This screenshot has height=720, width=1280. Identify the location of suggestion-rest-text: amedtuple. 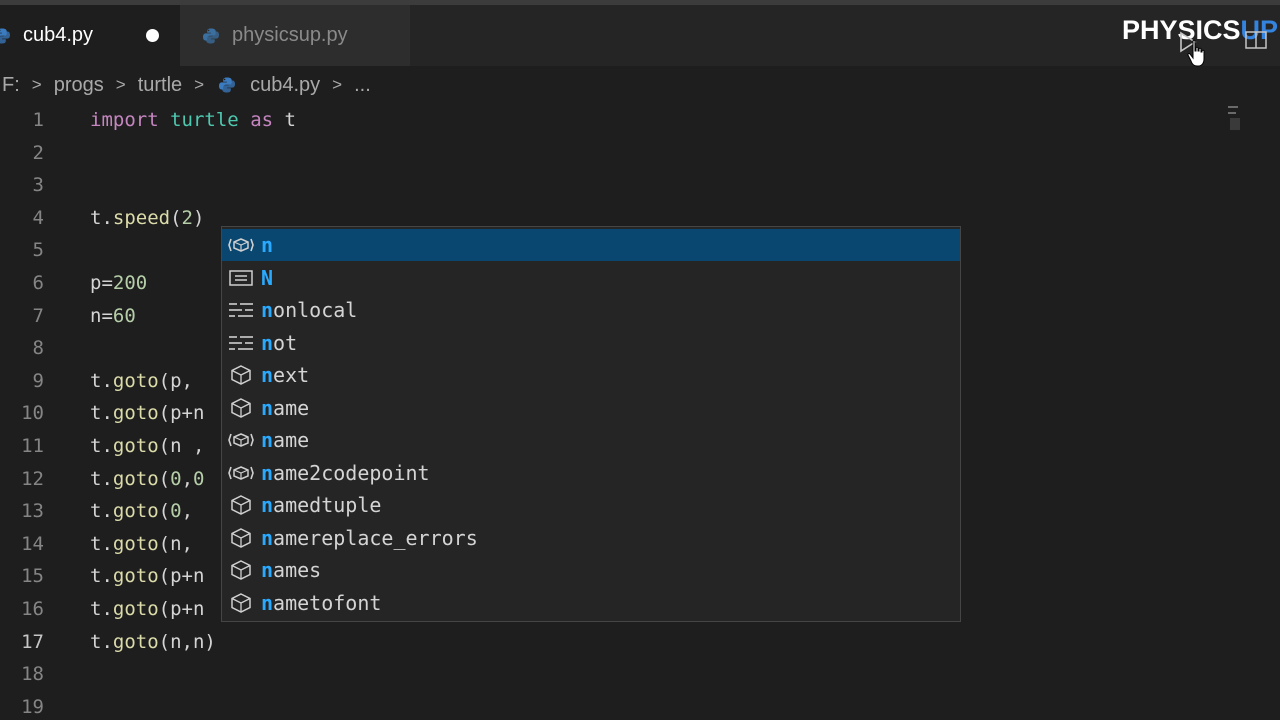
(327, 505).